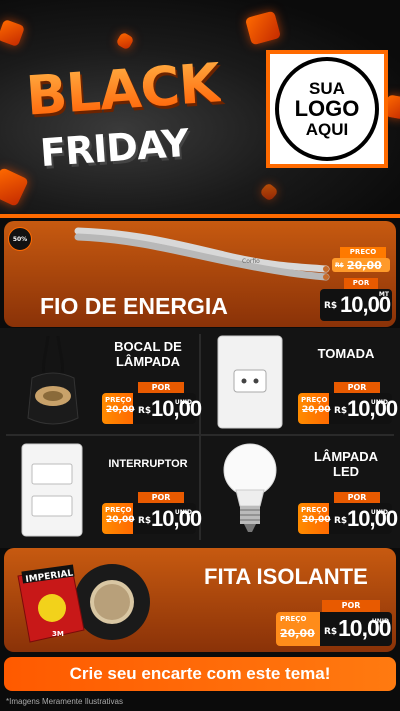 Image resolution: width=400 pixels, height=711 pixels. I want to click on footnote: *Imagens Meramente Ilustrativas, so click(64, 701).